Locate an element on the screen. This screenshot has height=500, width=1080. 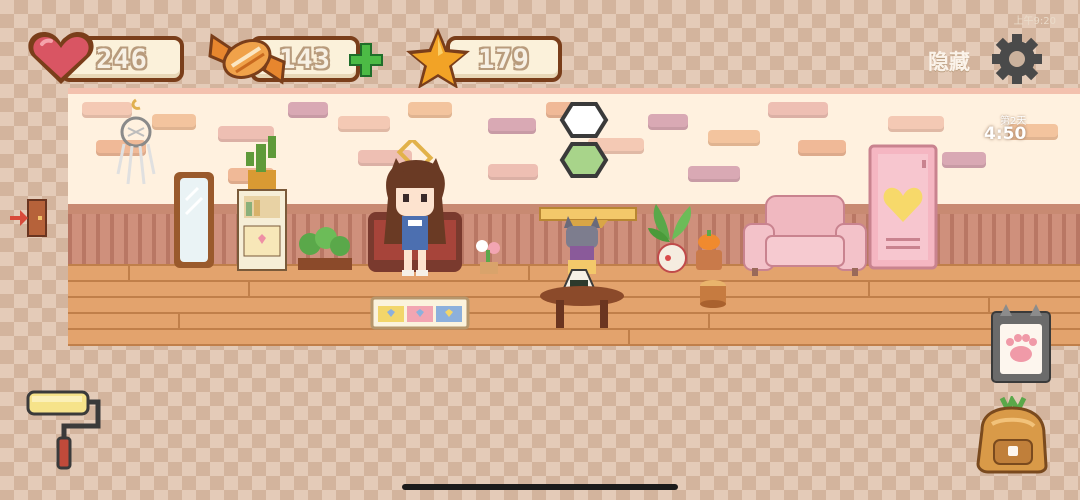
hearts-value: 246 is located at coordinates (122, 59).